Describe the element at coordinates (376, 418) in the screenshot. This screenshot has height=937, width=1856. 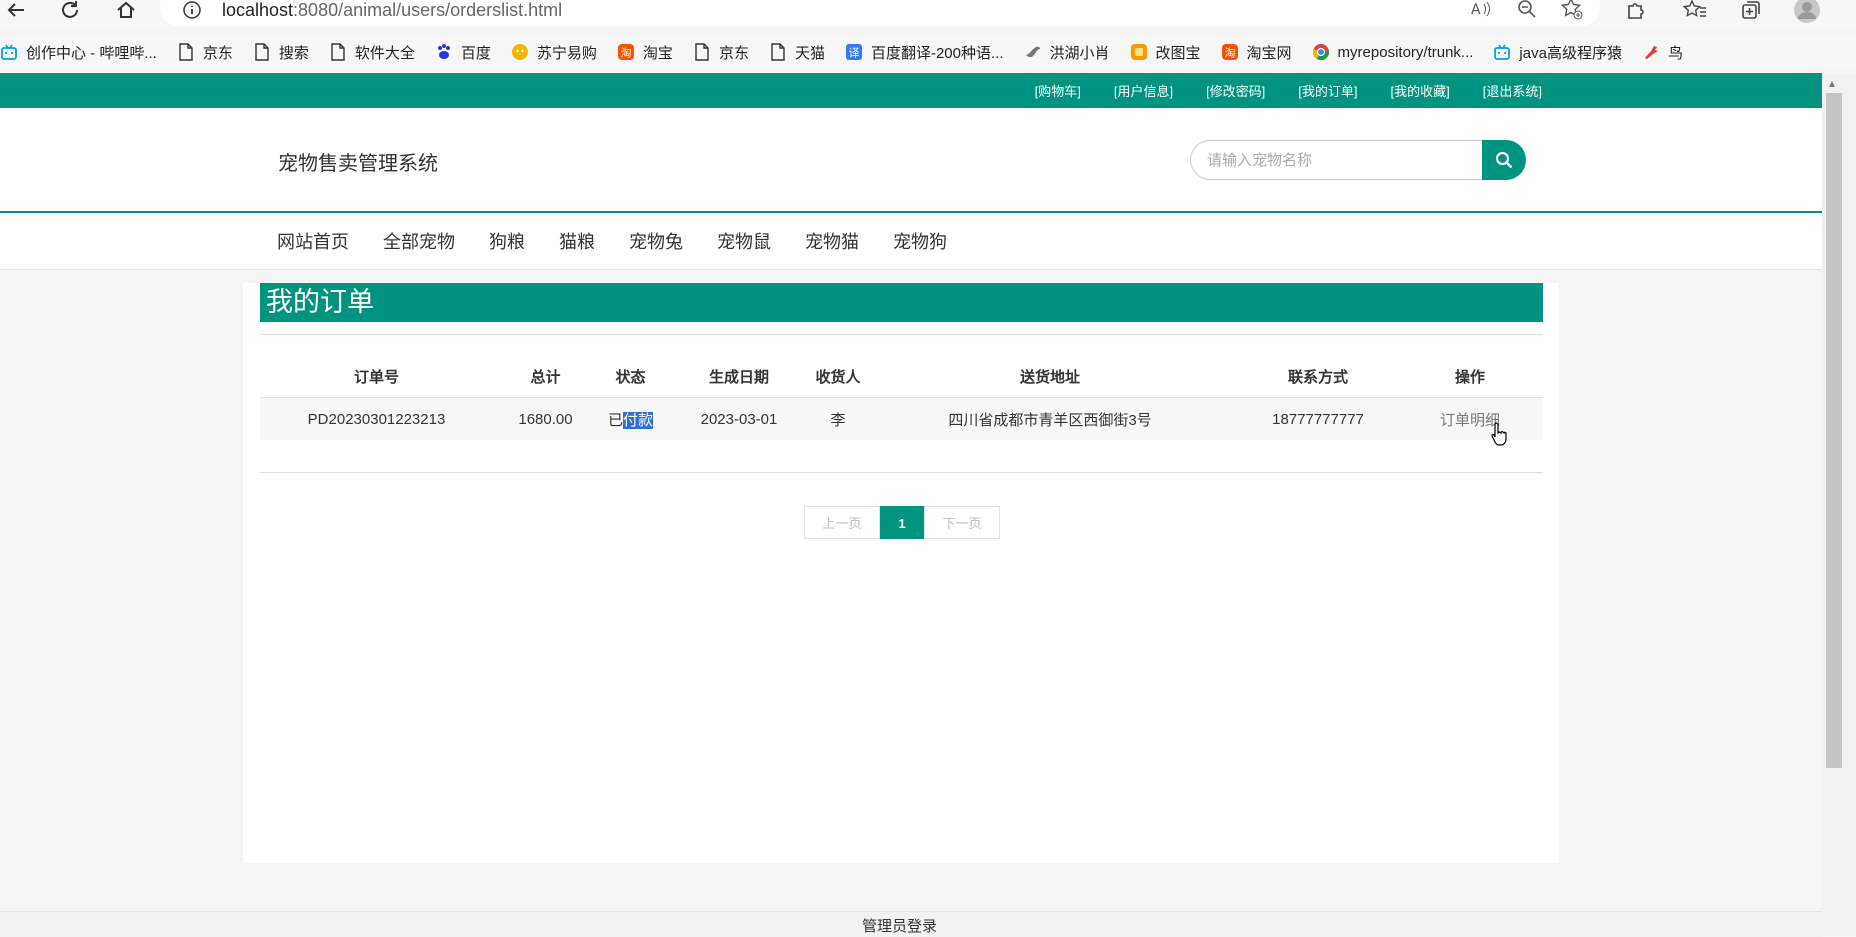
I see `order-no-cell: PD20230301223213` at that location.